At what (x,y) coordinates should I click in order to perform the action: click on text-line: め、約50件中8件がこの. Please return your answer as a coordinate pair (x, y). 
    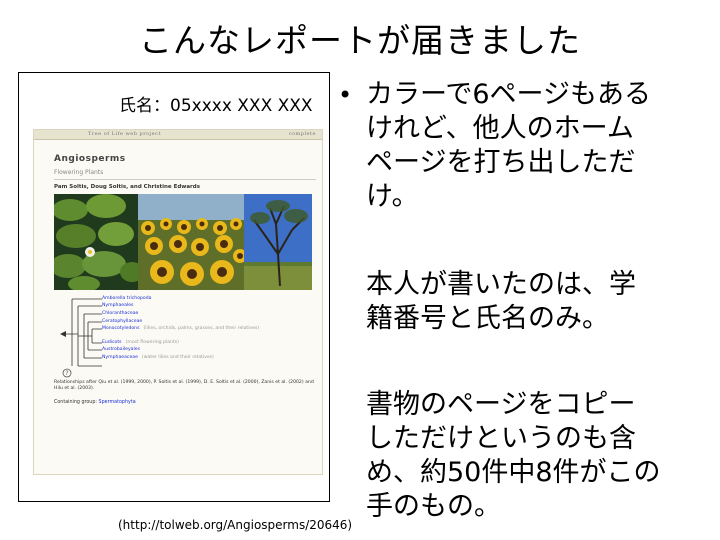
    Looking at the image, I should click on (513, 472).